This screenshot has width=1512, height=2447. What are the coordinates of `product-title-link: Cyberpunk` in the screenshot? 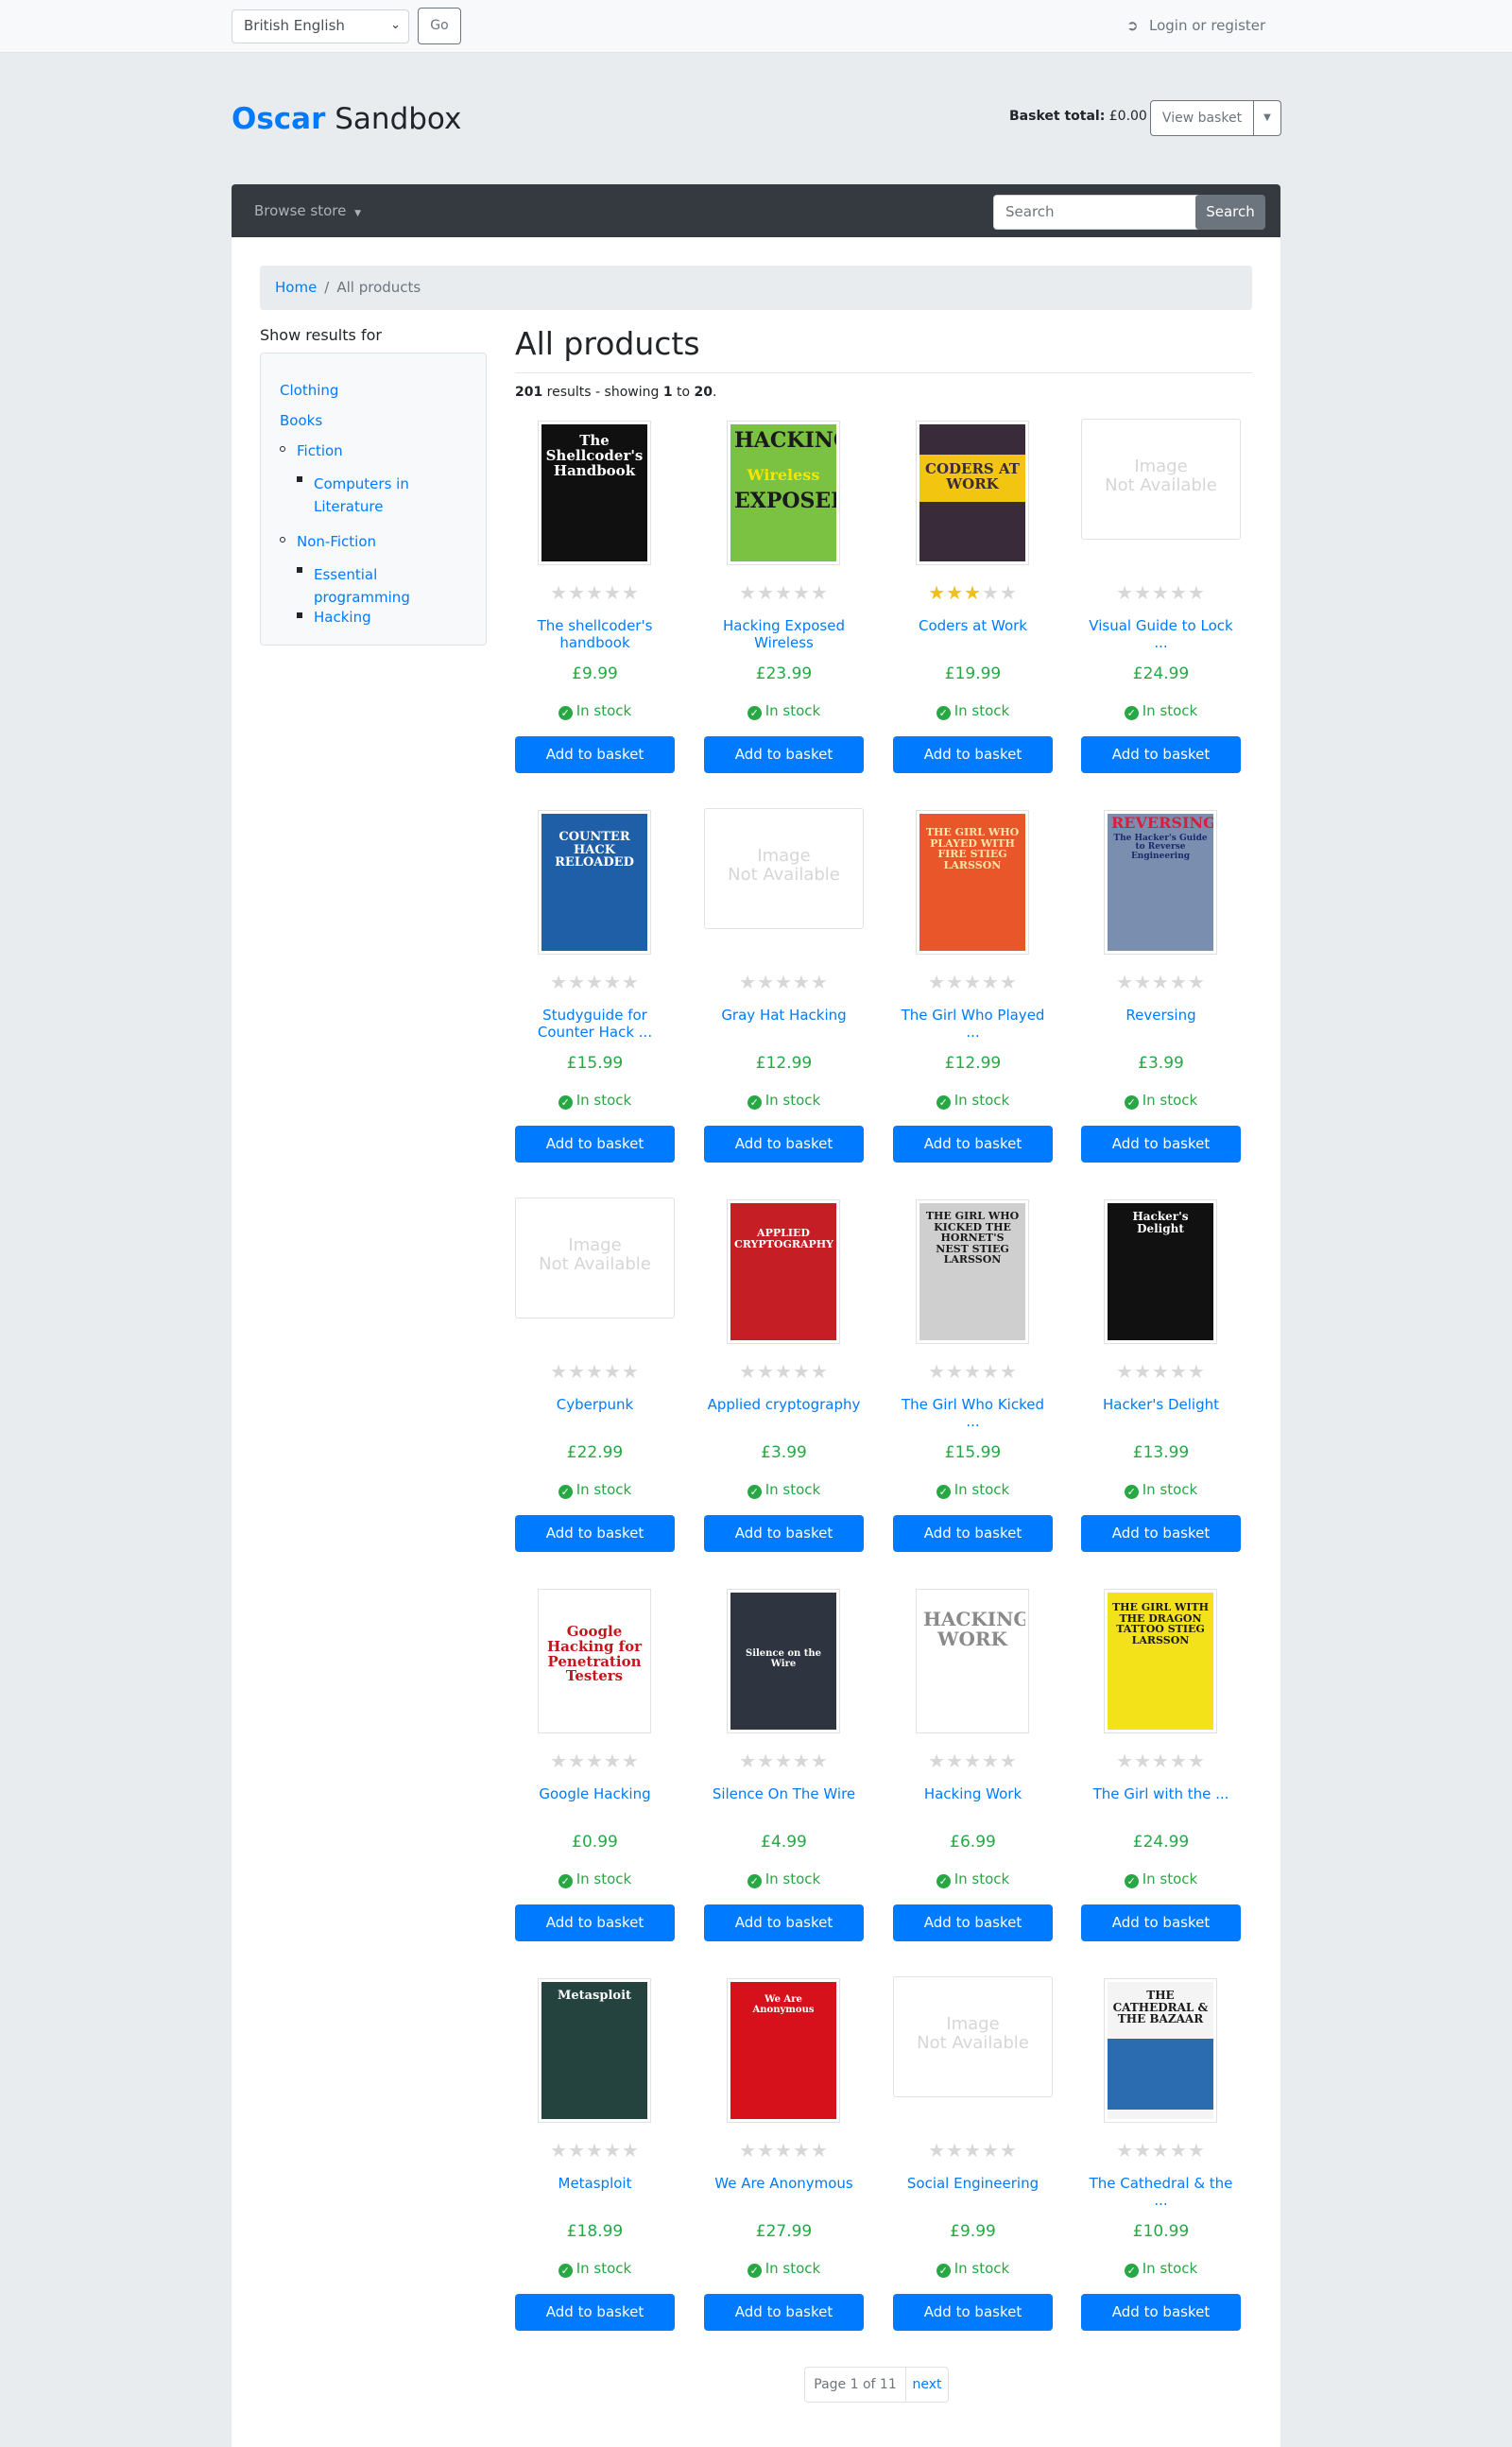 It's located at (595, 1404).